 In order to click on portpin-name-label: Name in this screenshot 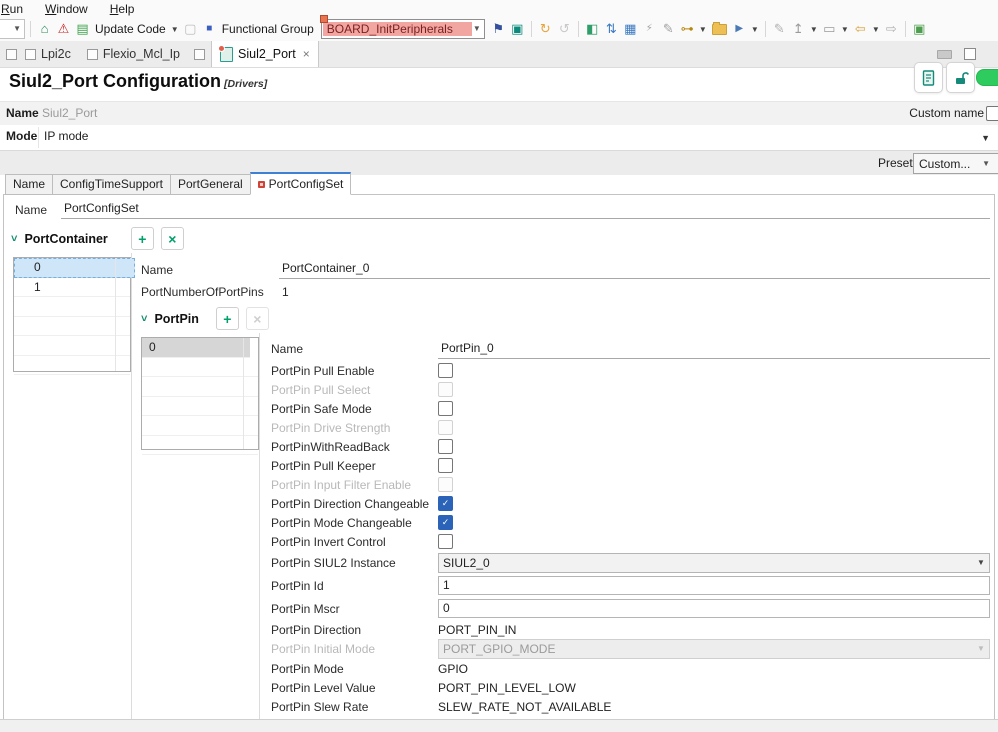, I will do `click(287, 349)`.